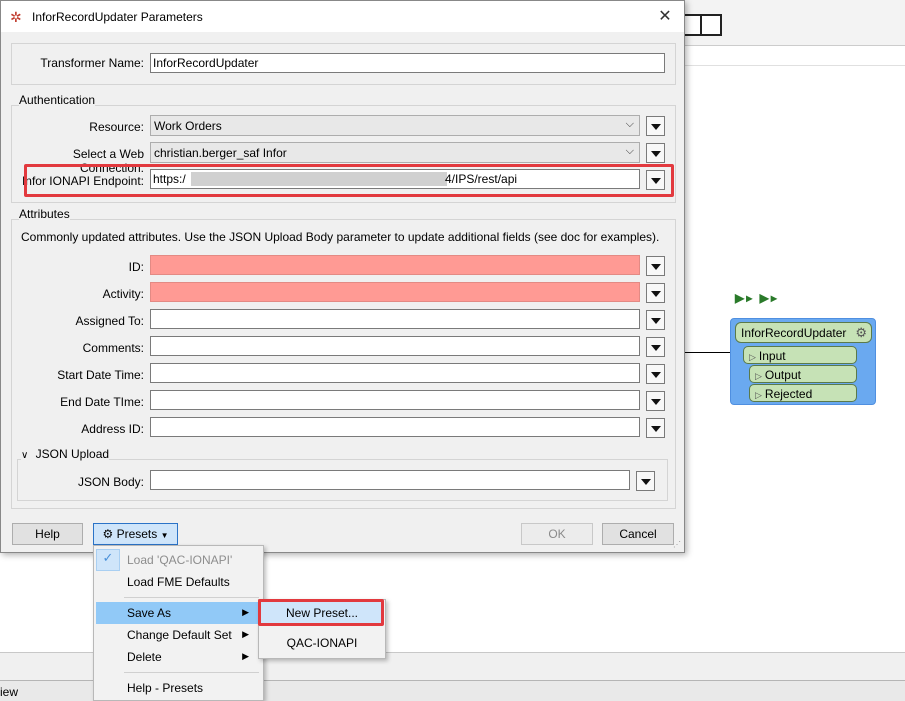 This screenshot has height=701, width=905. I want to click on menu-item-help-presets: Help - Presets, so click(178, 688).